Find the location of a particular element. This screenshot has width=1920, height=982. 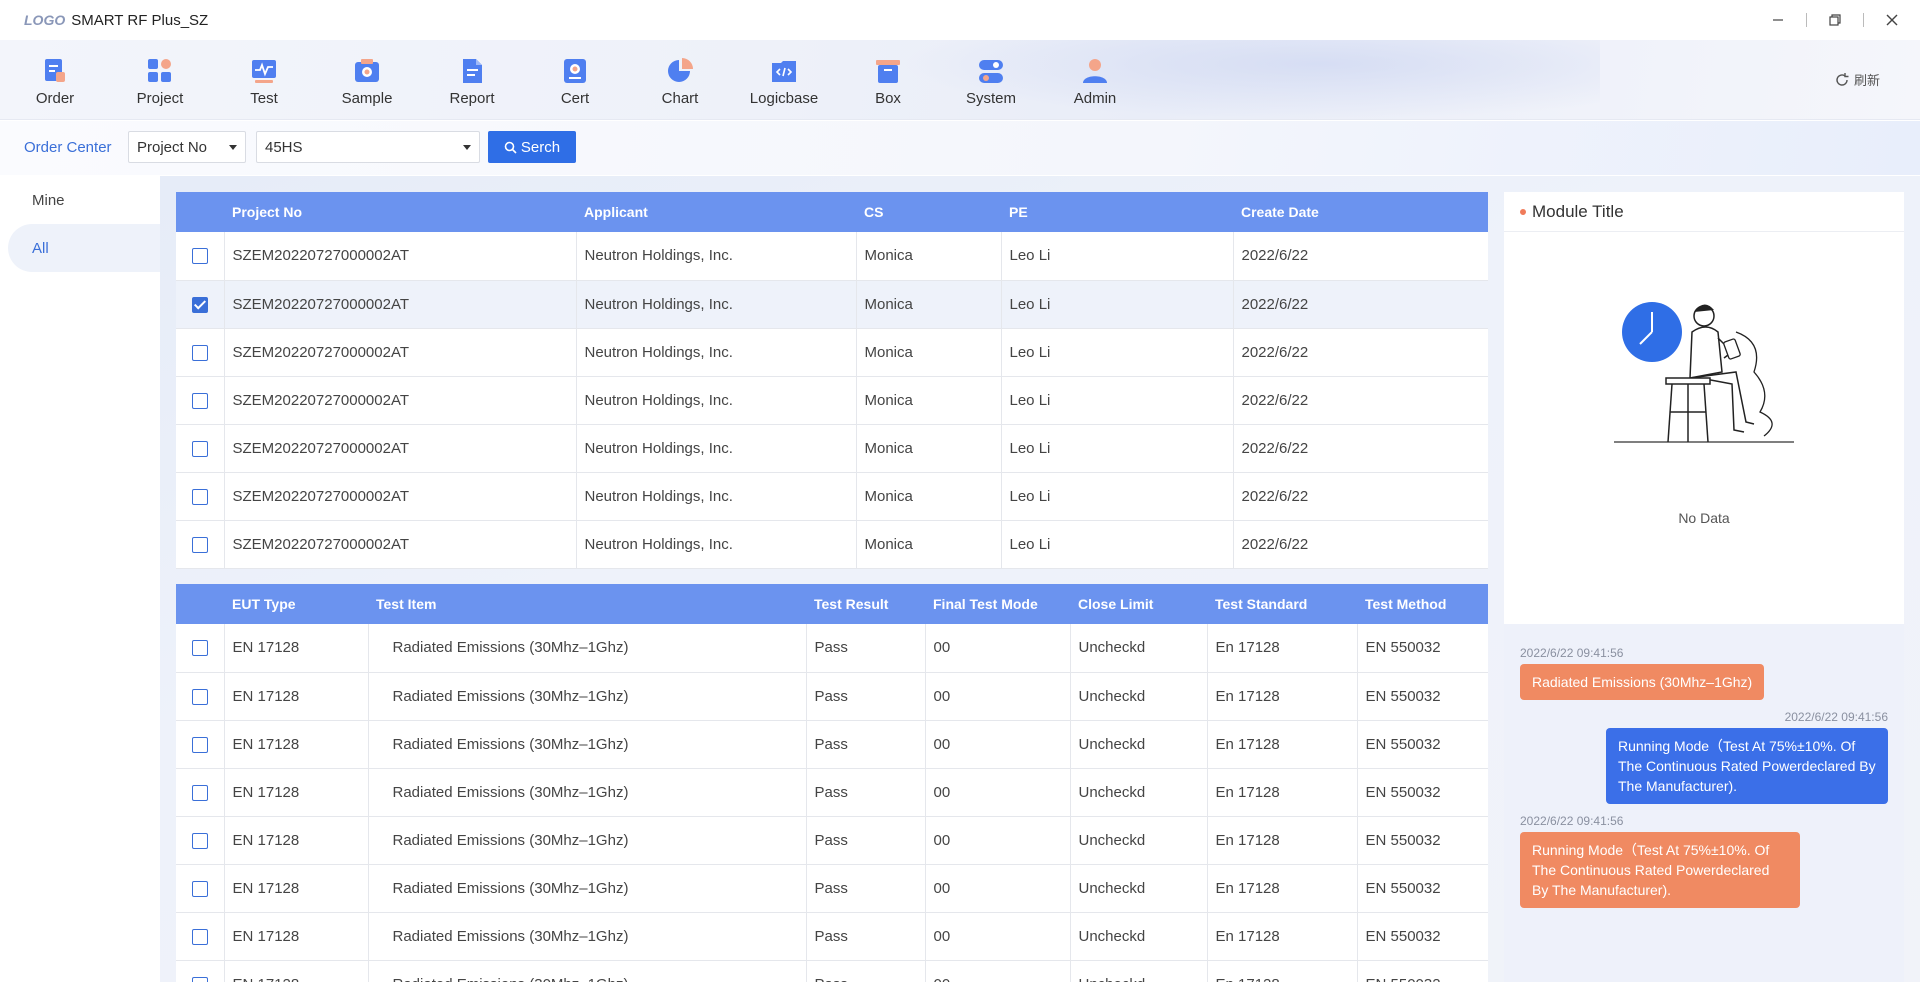

column-header: Test Standard is located at coordinates (1282, 604).